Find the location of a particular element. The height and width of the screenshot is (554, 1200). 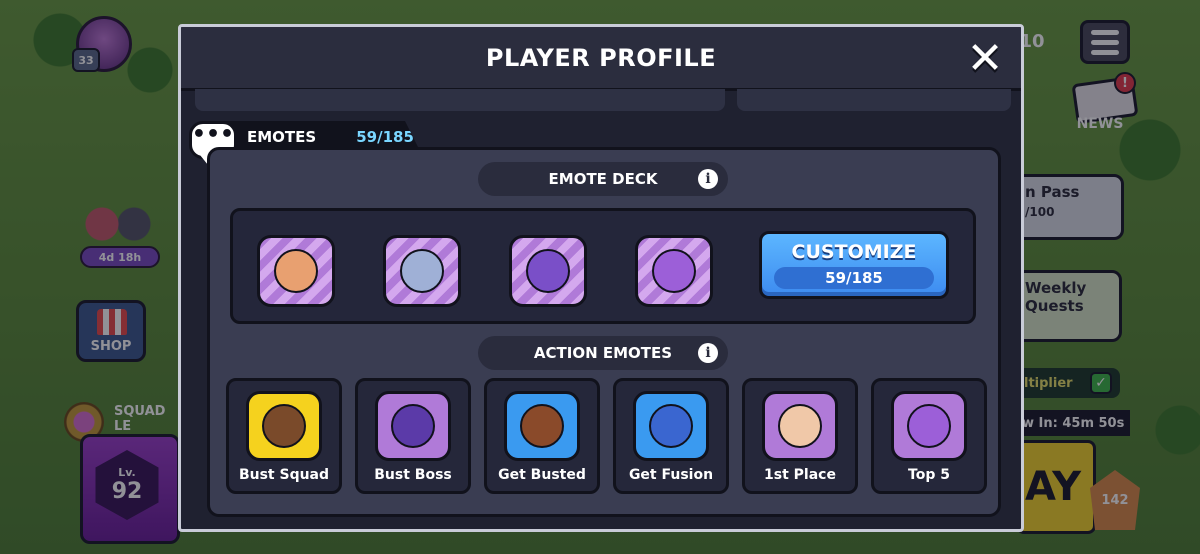

action-emote-label: 1st Place is located at coordinates (800, 475).